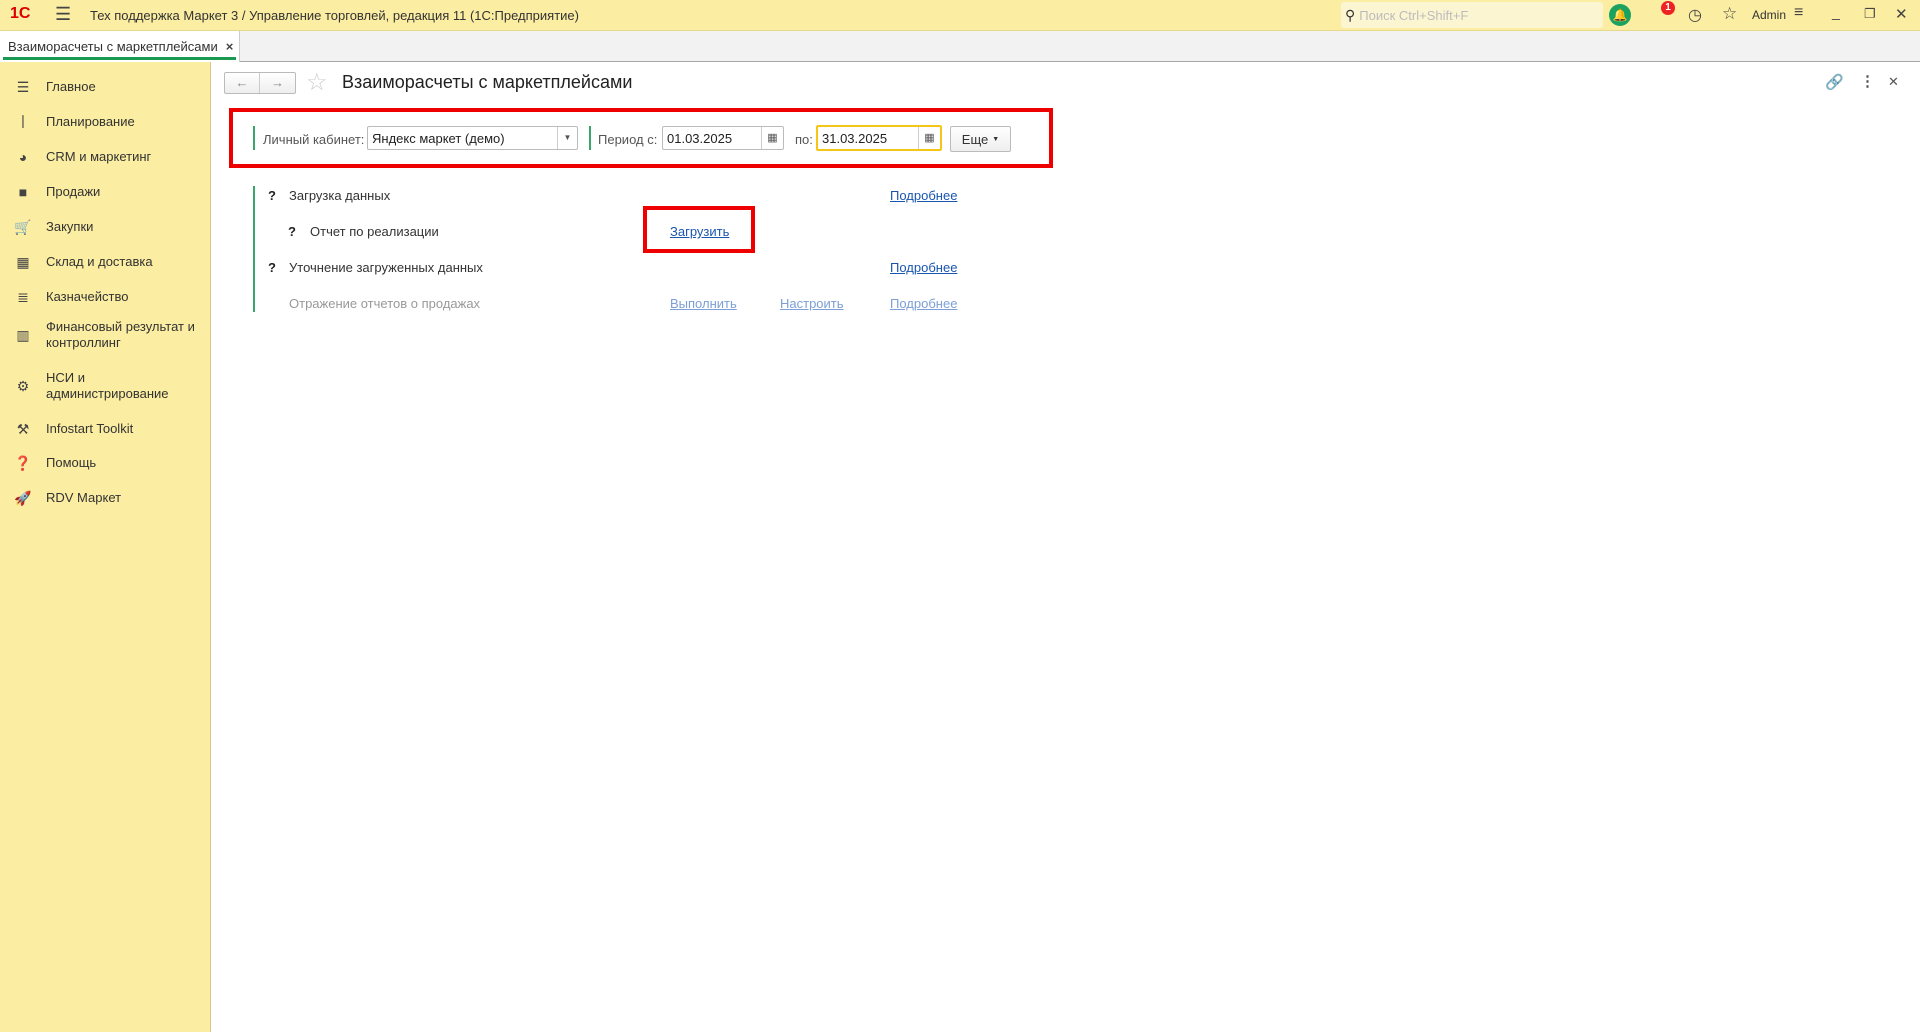 Image resolution: width=1920 pixels, height=1032 pixels. I want to click on sidebar-item-admin: ⚙ НСИ и администрирование, so click(105, 386).